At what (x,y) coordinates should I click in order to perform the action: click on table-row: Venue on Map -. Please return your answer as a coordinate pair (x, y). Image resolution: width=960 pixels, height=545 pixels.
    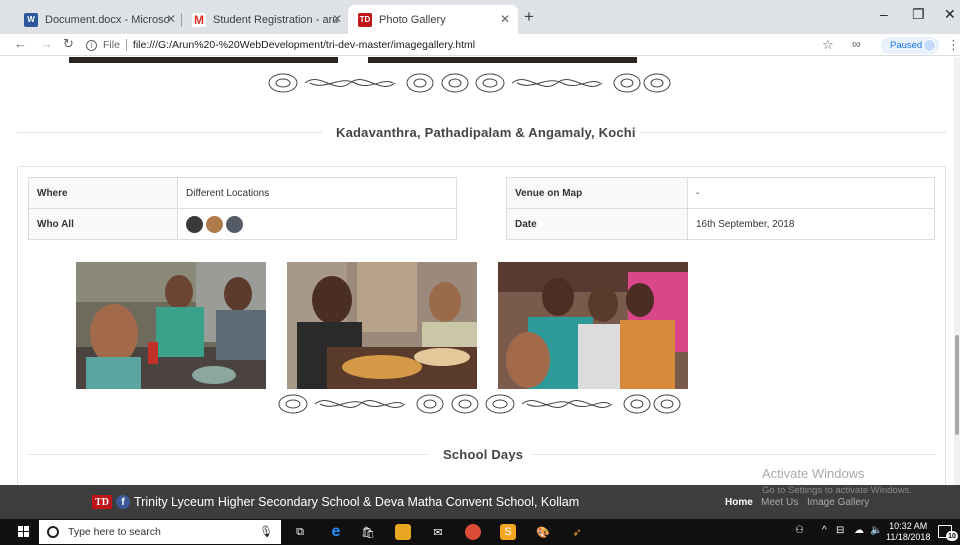
    Looking at the image, I should click on (720, 193).